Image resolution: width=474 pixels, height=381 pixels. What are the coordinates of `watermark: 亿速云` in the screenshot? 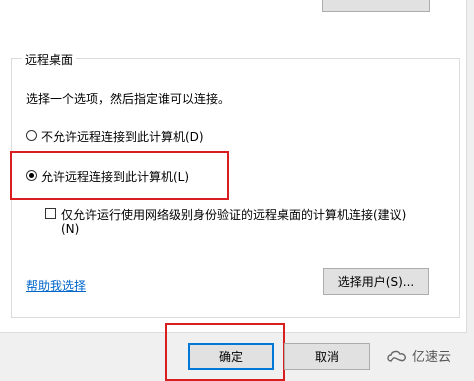 It's located at (418, 355).